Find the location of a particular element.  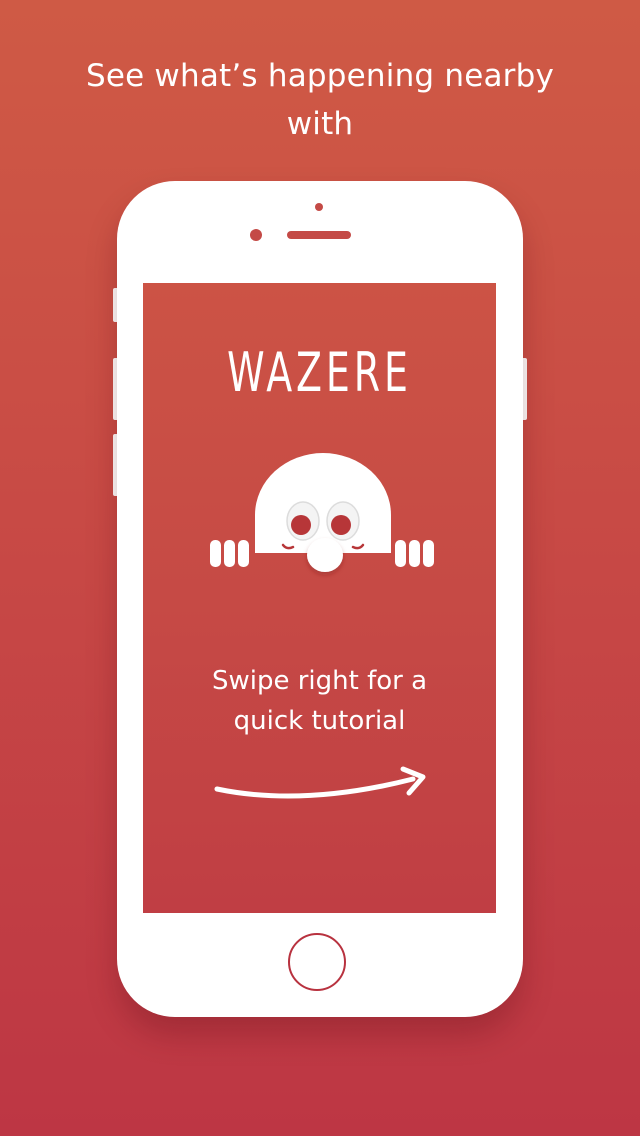

front-camera-icon is located at coordinates (256, 235).